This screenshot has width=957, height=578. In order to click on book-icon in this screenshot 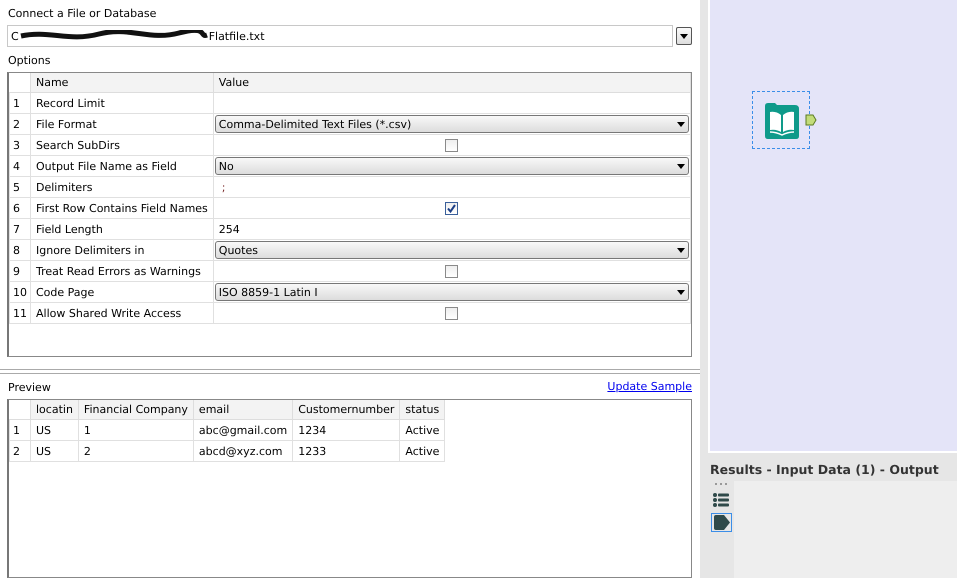, I will do `click(782, 121)`.